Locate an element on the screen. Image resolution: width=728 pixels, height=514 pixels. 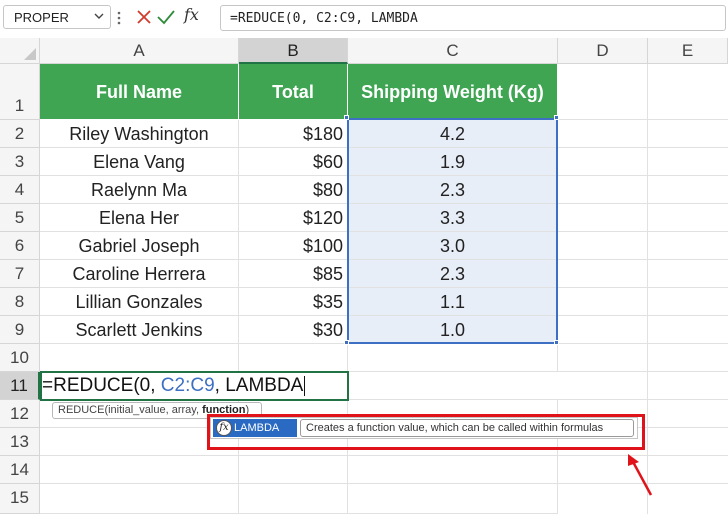
row-label: 4 is located at coordinates (19, 189).